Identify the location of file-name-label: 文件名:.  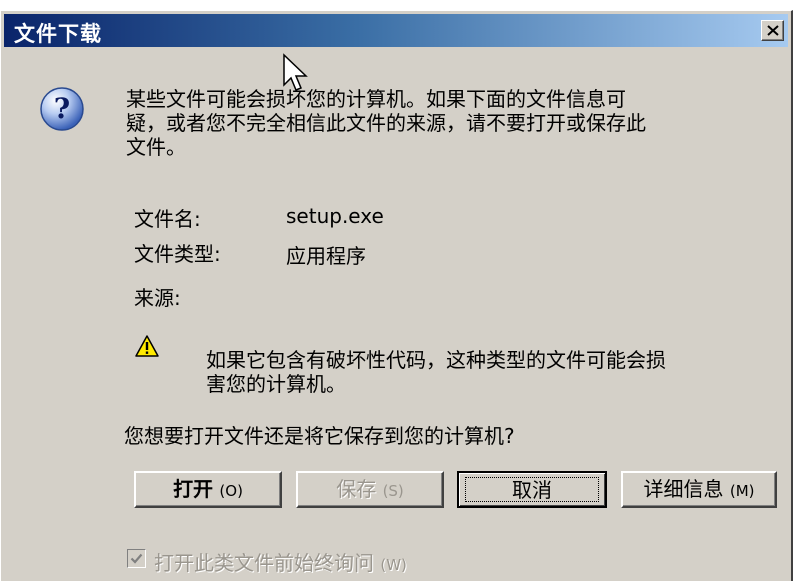
(167, 219).